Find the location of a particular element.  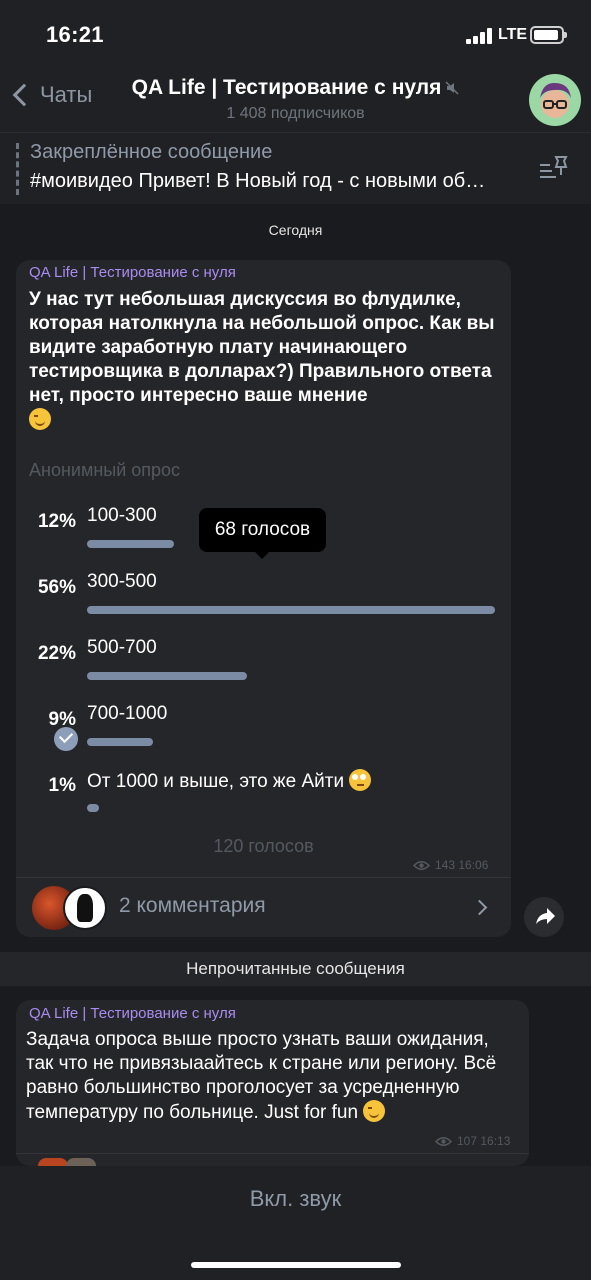

view-count: 107 is located at coordinates (467, 1141).